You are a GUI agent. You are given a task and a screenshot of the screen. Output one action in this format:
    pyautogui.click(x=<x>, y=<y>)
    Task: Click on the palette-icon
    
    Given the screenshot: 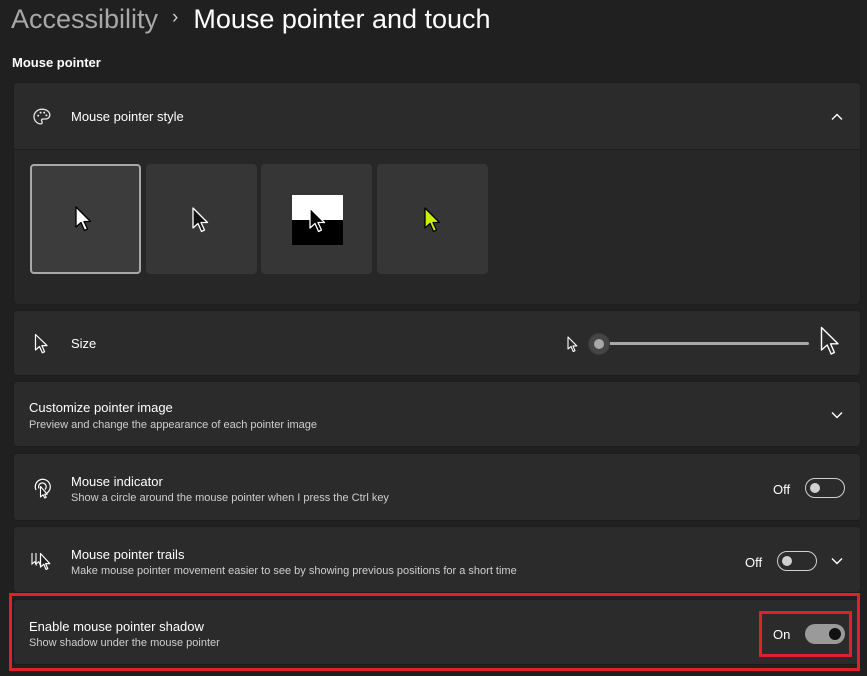 What is the action you would take?
    pyautogui.click(x=42, y=117)
    